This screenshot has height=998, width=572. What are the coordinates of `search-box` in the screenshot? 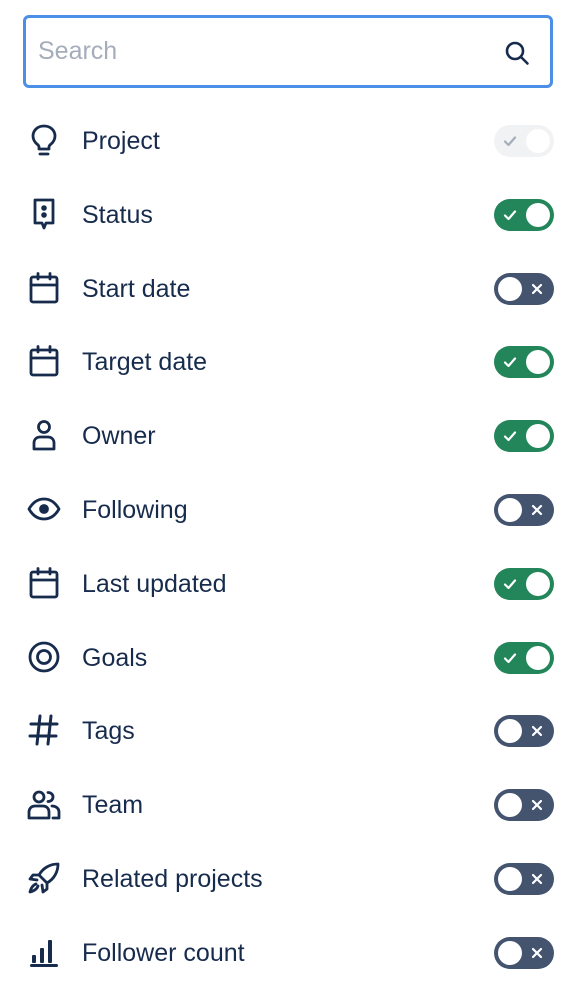 It's located at (288, 51).